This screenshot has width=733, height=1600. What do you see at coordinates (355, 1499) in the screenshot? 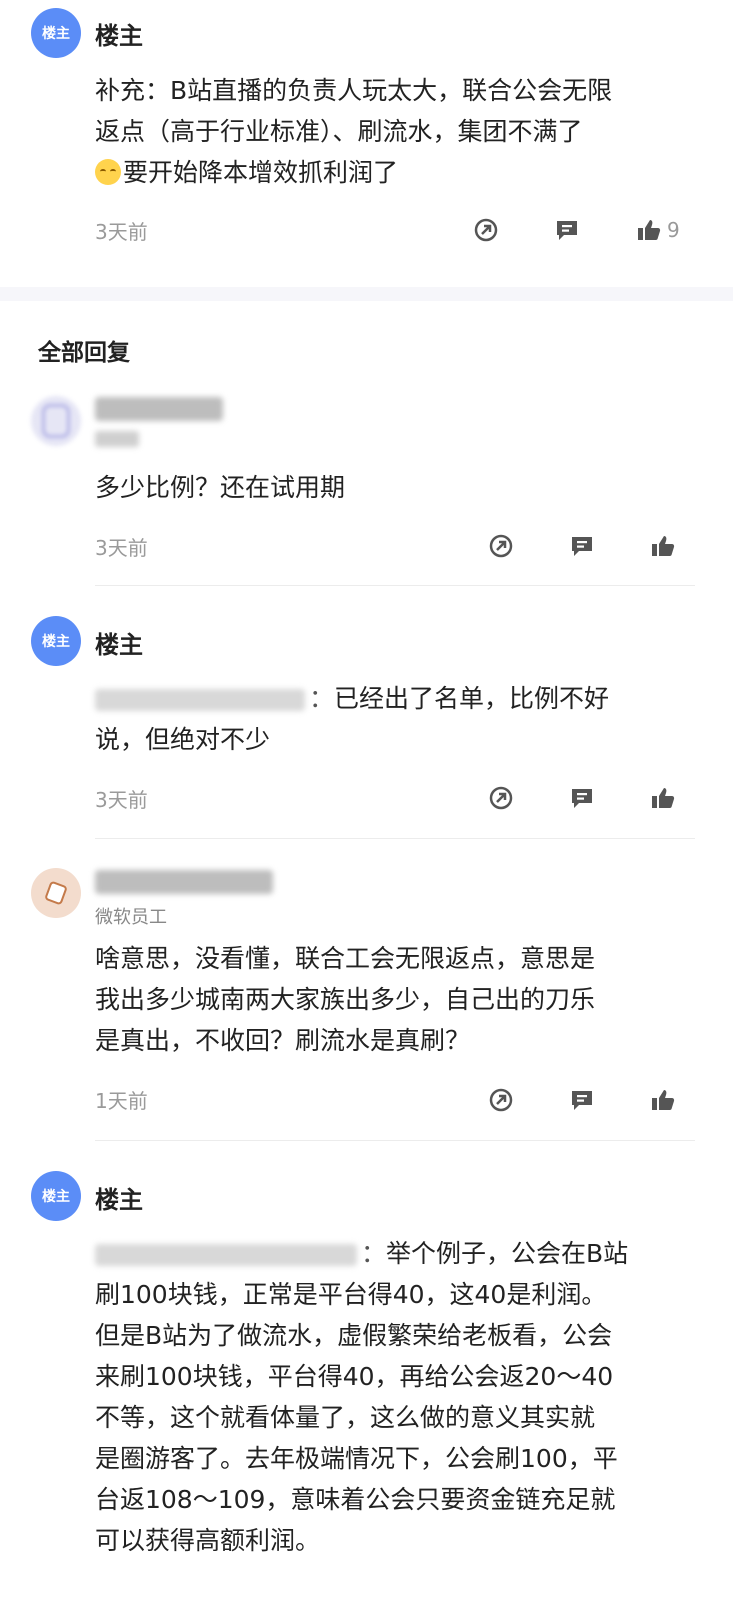
I see `reply-line: 台返108～109，意味着公会只要资金链充足就` at bounding box center [355, 1499].